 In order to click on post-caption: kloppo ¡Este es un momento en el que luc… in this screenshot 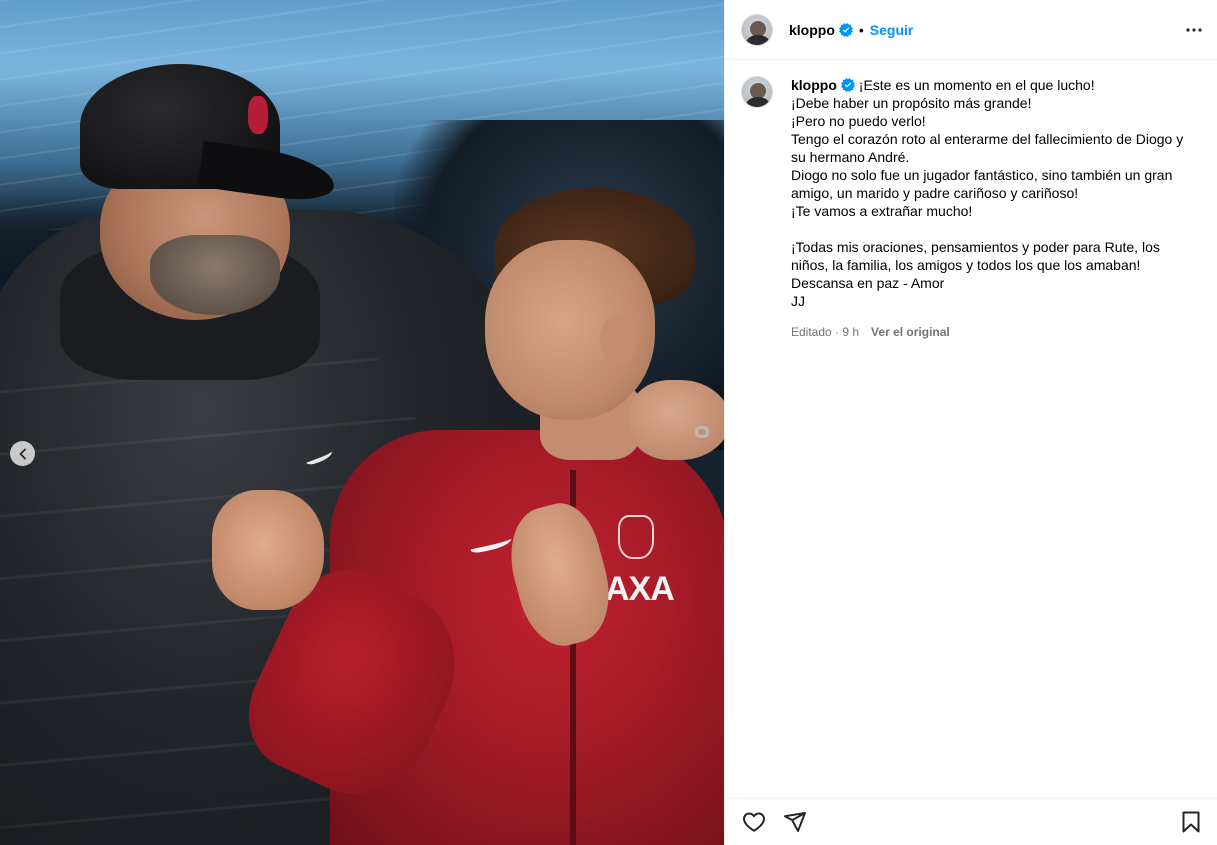, I will do `click(971, 200)`.